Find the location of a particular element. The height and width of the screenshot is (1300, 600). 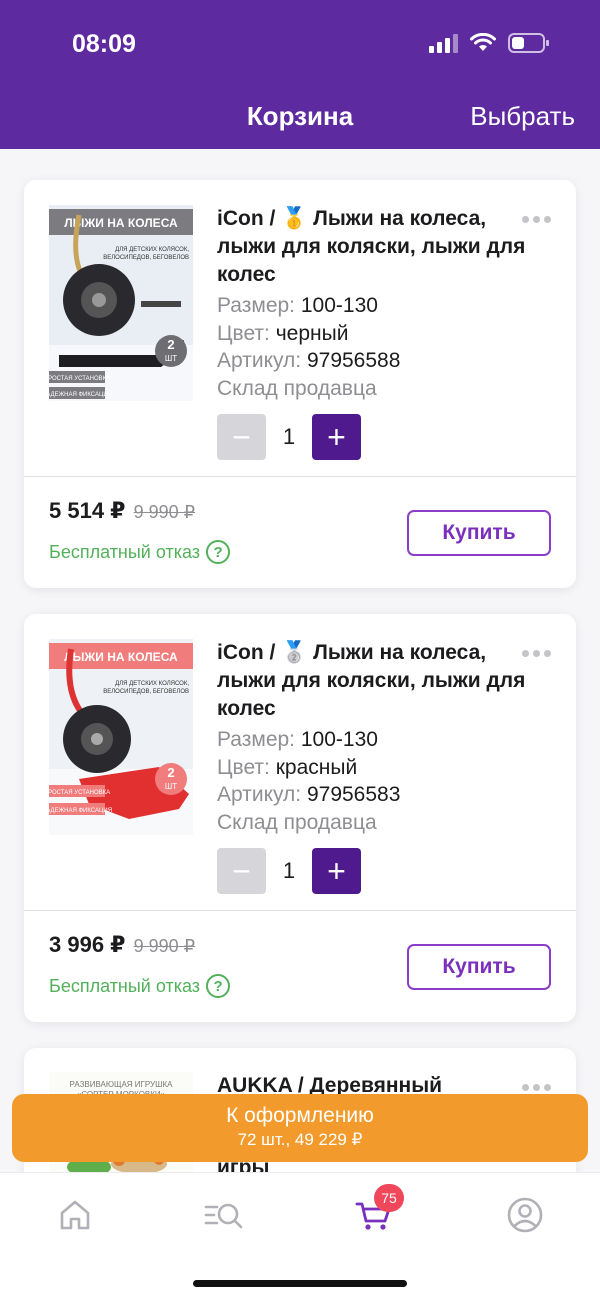

checkout-summary: 72 шт., 49 229 ₽ is located at coordinates (300, 1139).